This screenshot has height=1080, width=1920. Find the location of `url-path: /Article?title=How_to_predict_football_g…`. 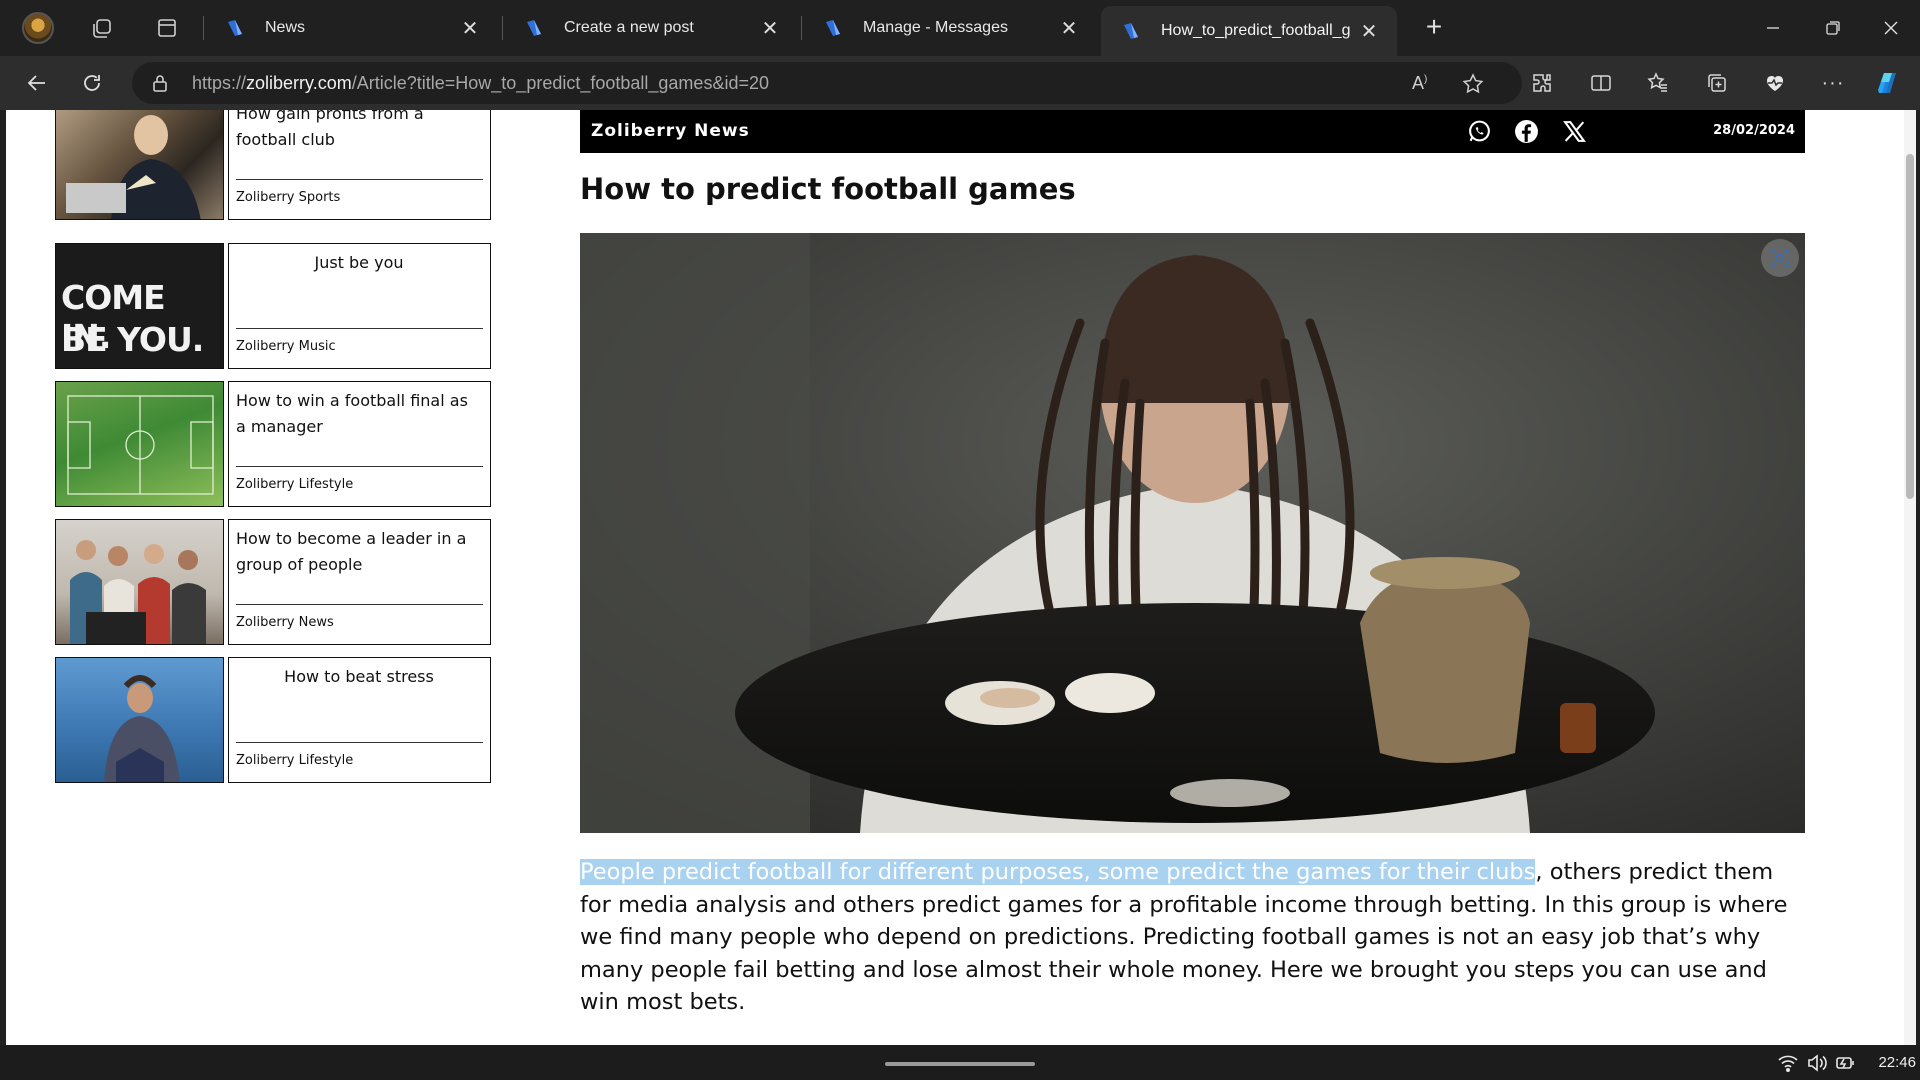

url-path: /Article?title=How_to_predict_football_g… is located at coordinates (560, 83).